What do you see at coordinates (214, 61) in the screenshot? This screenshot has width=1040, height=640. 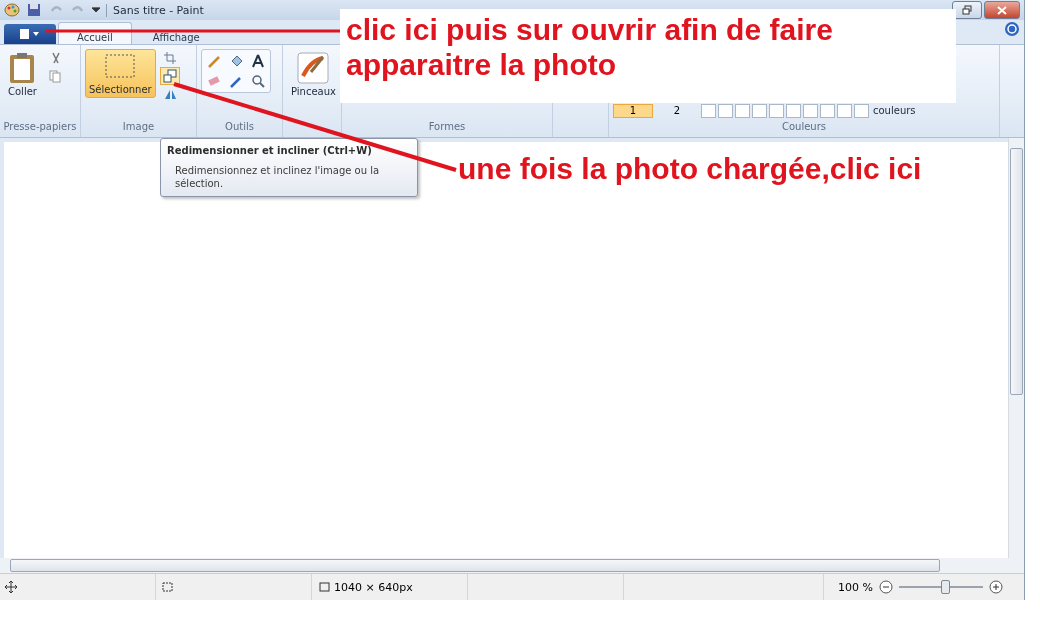 I see `pencil-icon` at bounding box center [214, 61].